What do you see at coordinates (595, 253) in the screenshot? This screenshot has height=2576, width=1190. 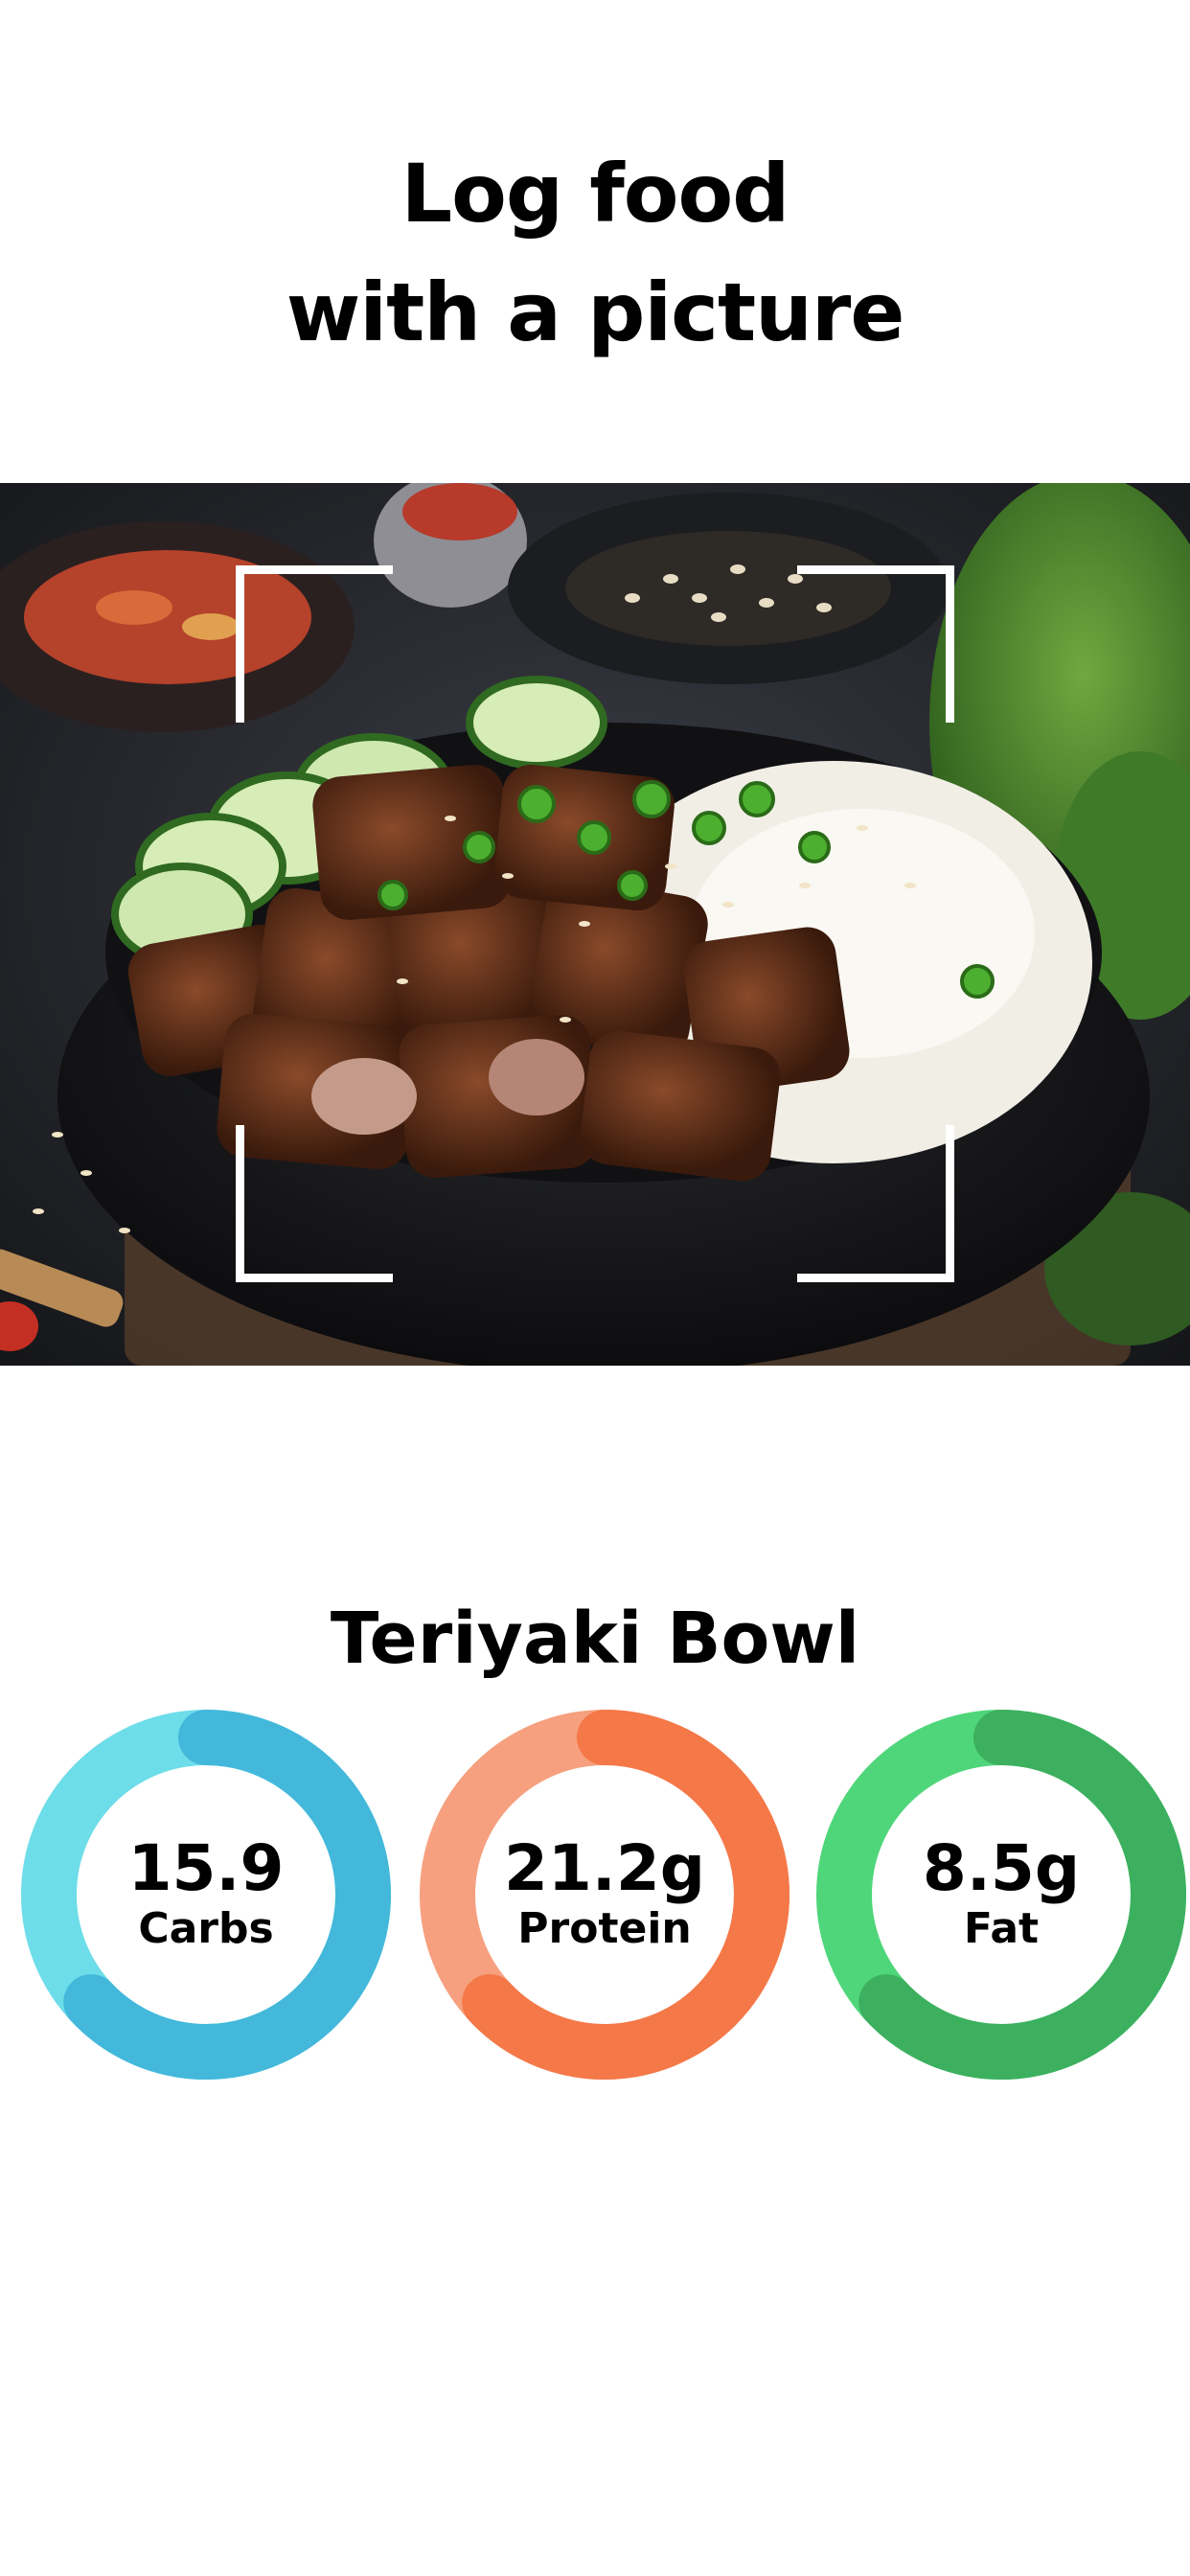 I see `page-title: Log food with a picture` at bounding box center [595, 253].